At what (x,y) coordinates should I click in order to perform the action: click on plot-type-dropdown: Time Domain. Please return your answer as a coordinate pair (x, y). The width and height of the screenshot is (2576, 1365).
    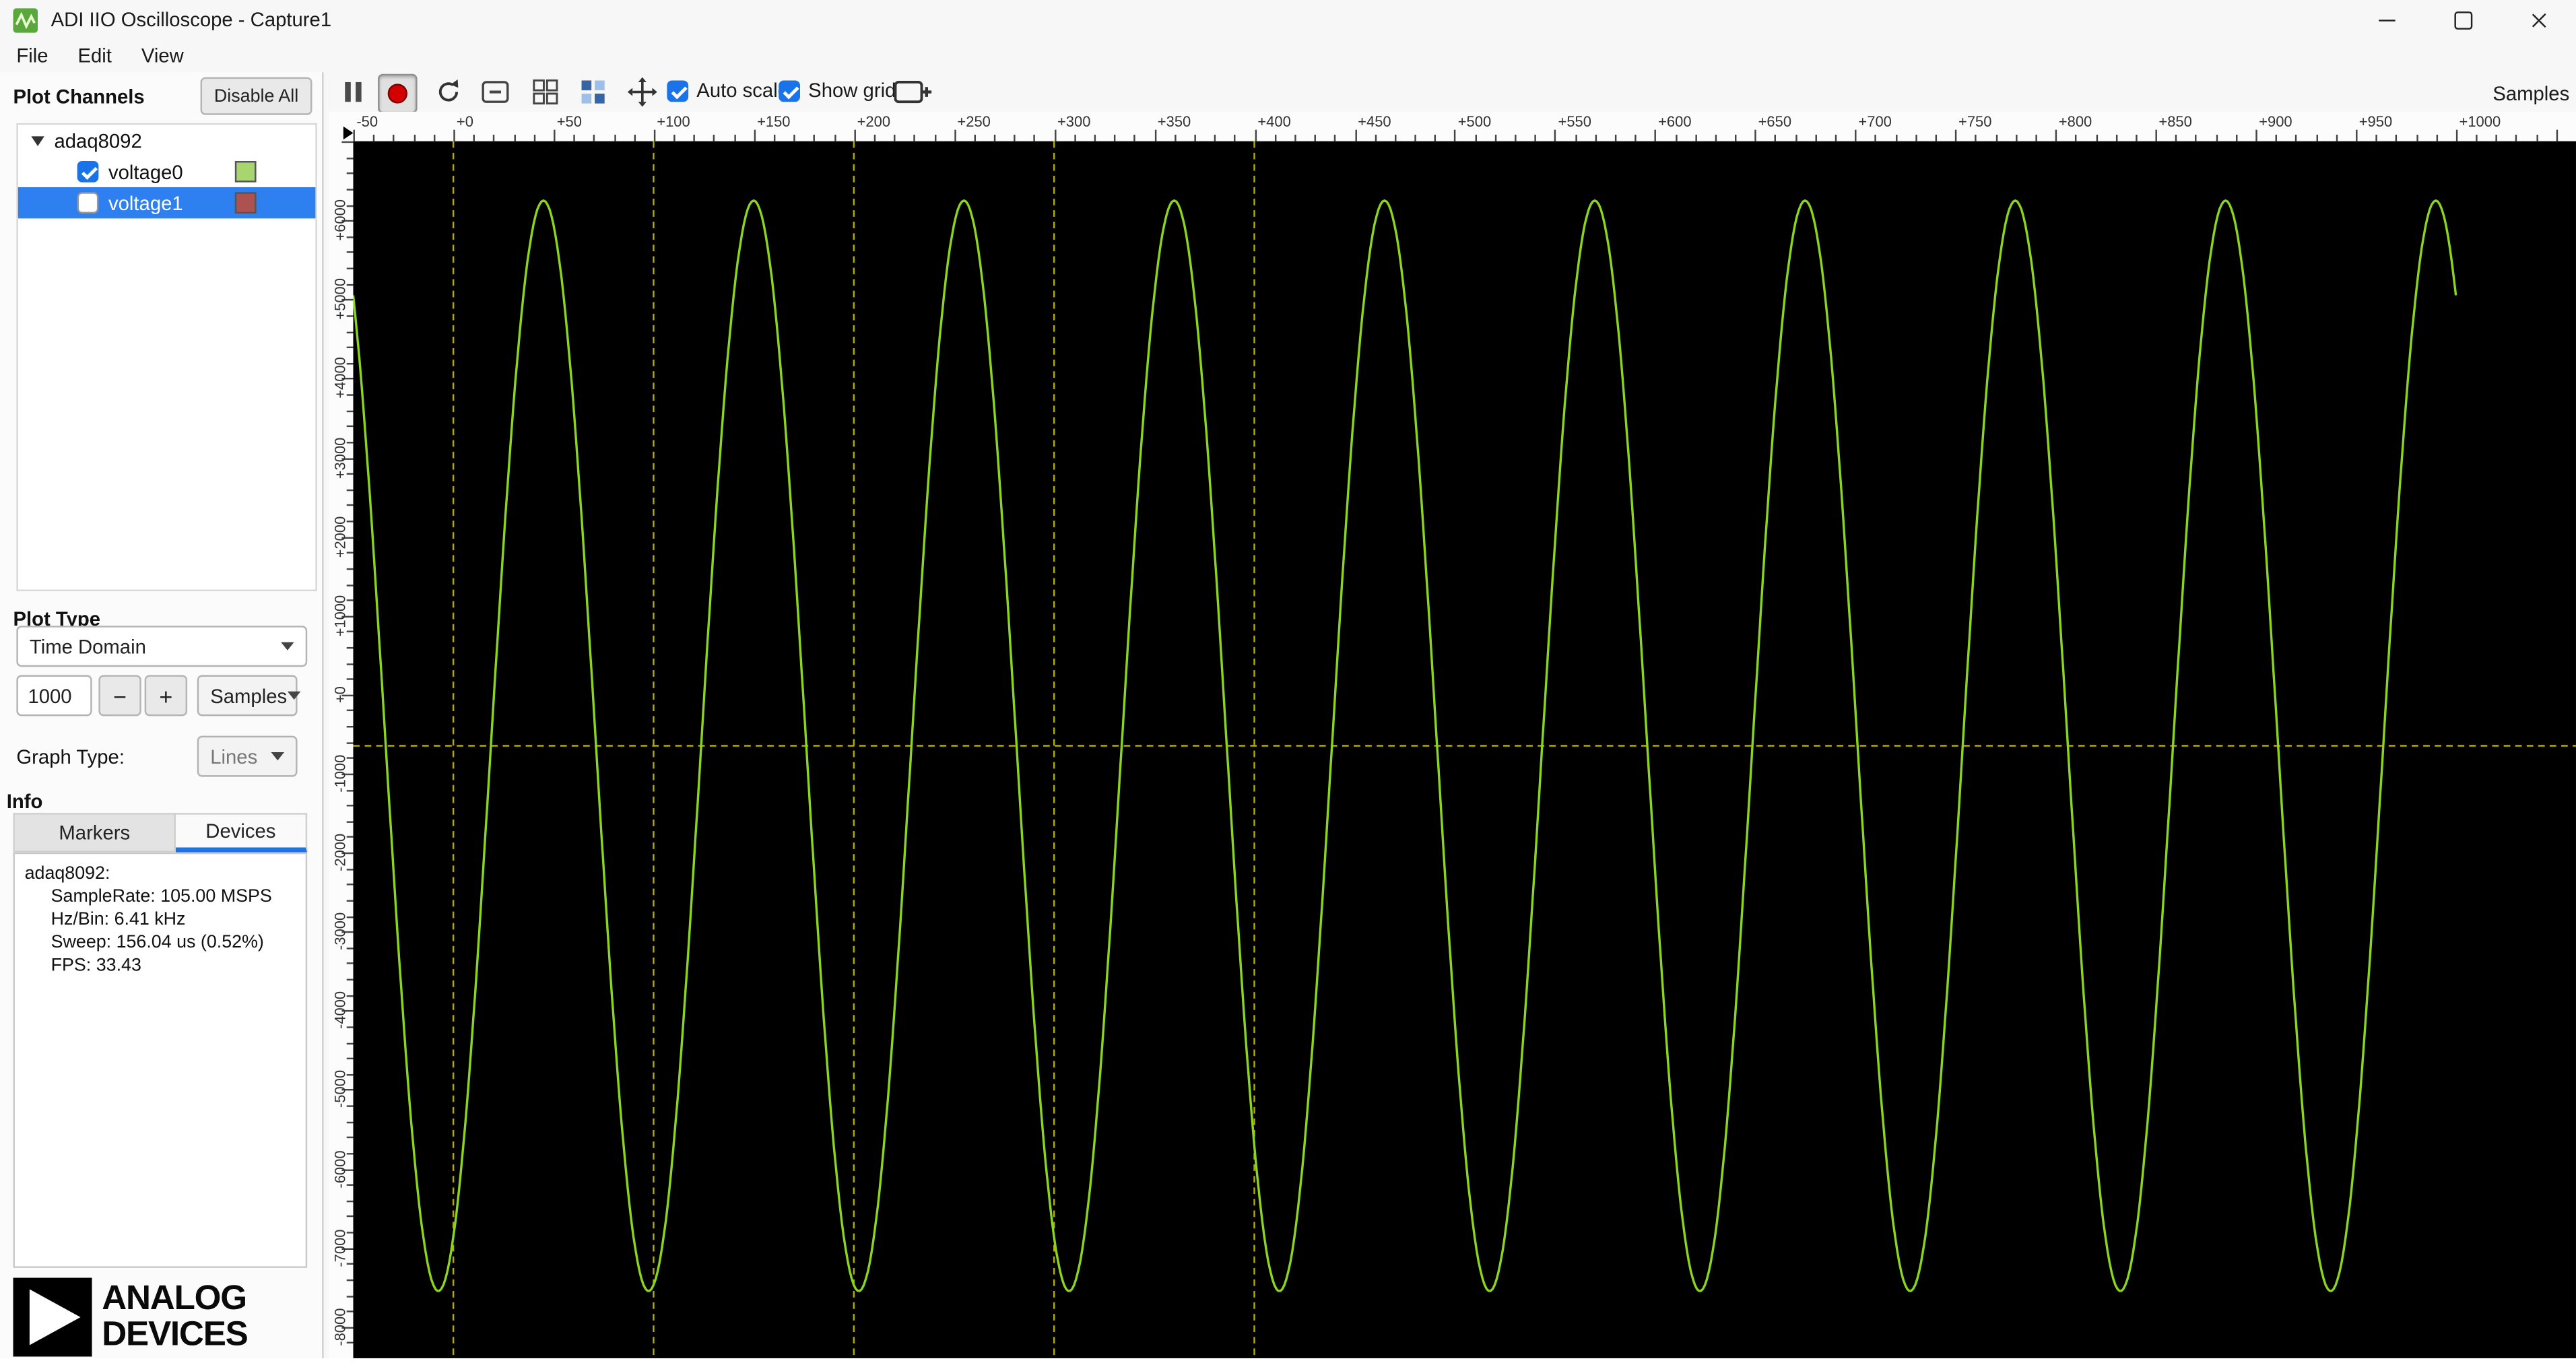
    Looking at the image, I should click on (162, 647).